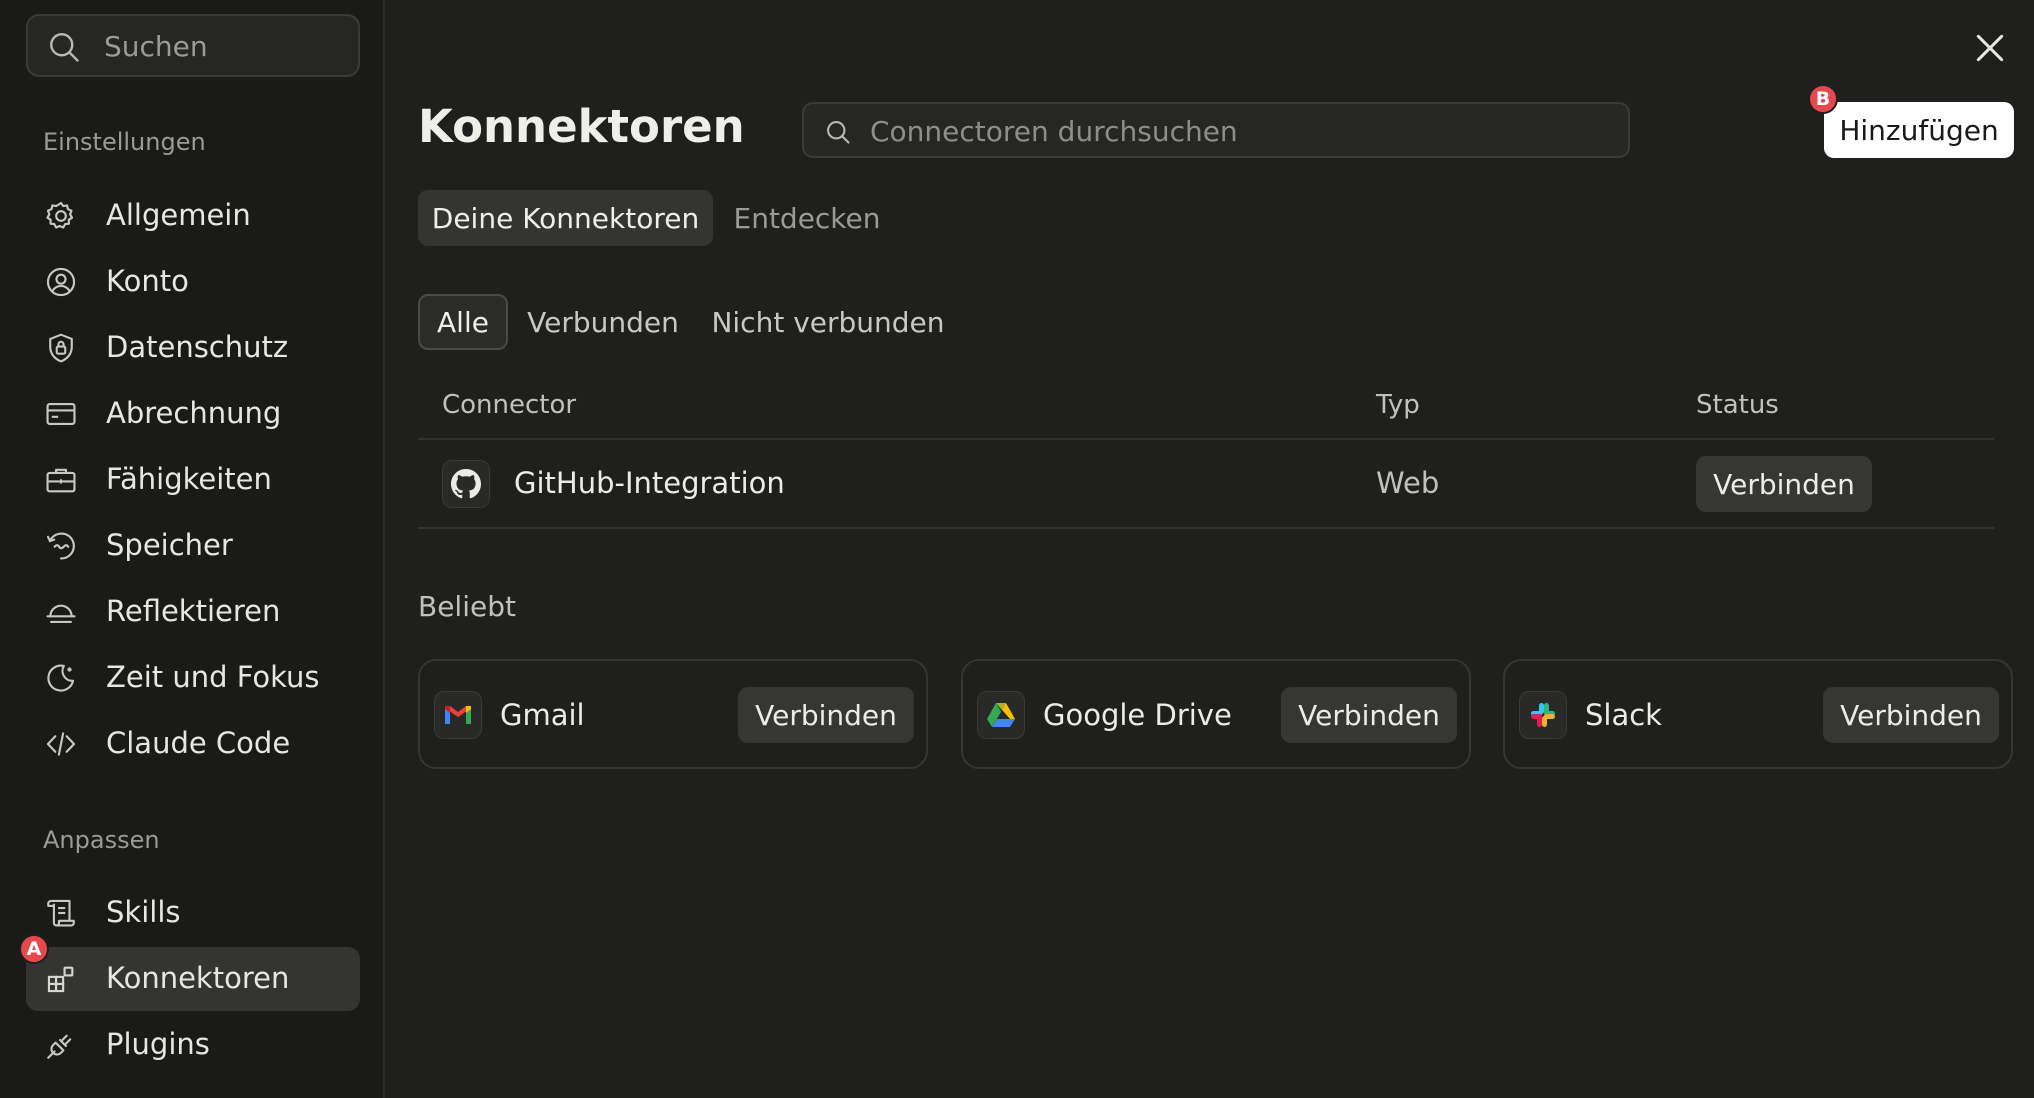  What do you see at coordinates (143, 912) in the screenshot?
I see `sidebar-item-label: Skills` at bounding box center [143, 912].